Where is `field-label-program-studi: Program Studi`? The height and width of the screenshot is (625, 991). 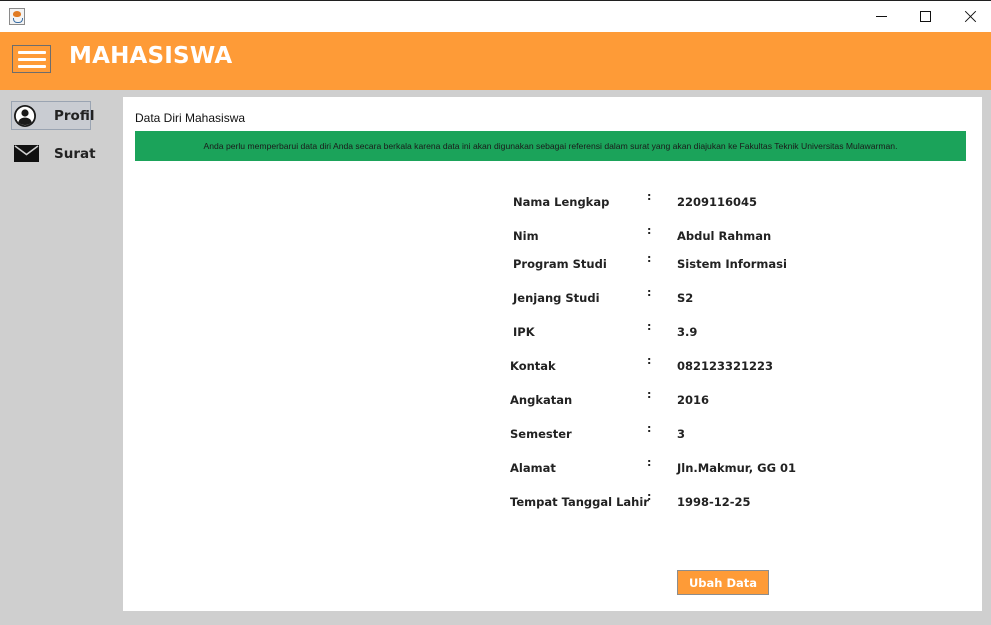 field-label-program-studi: Program Studi is located at coordinates (560, 264).